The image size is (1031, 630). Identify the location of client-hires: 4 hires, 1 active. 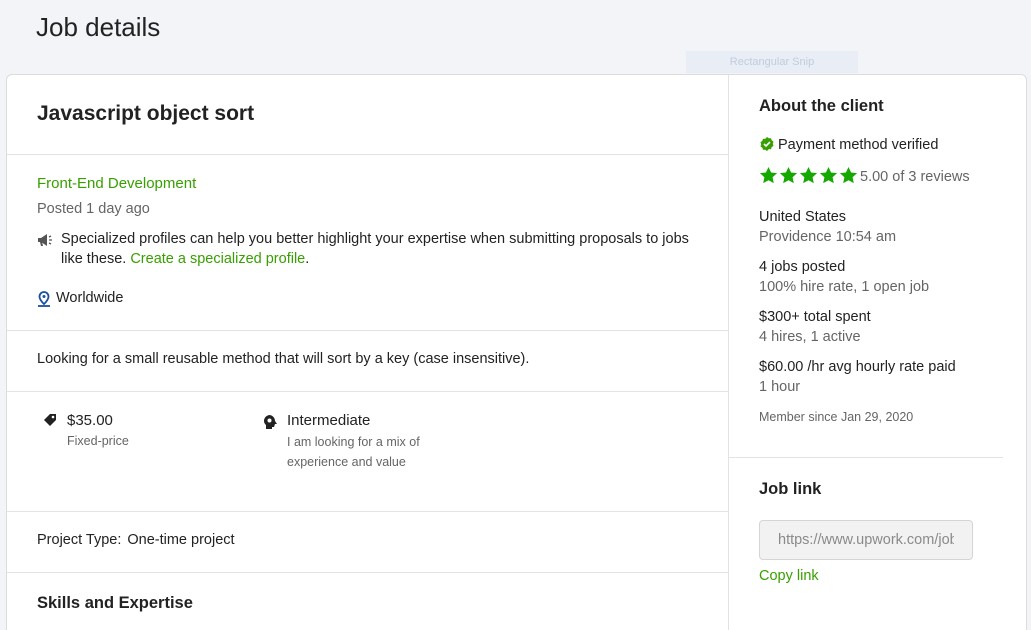
(810, 337).